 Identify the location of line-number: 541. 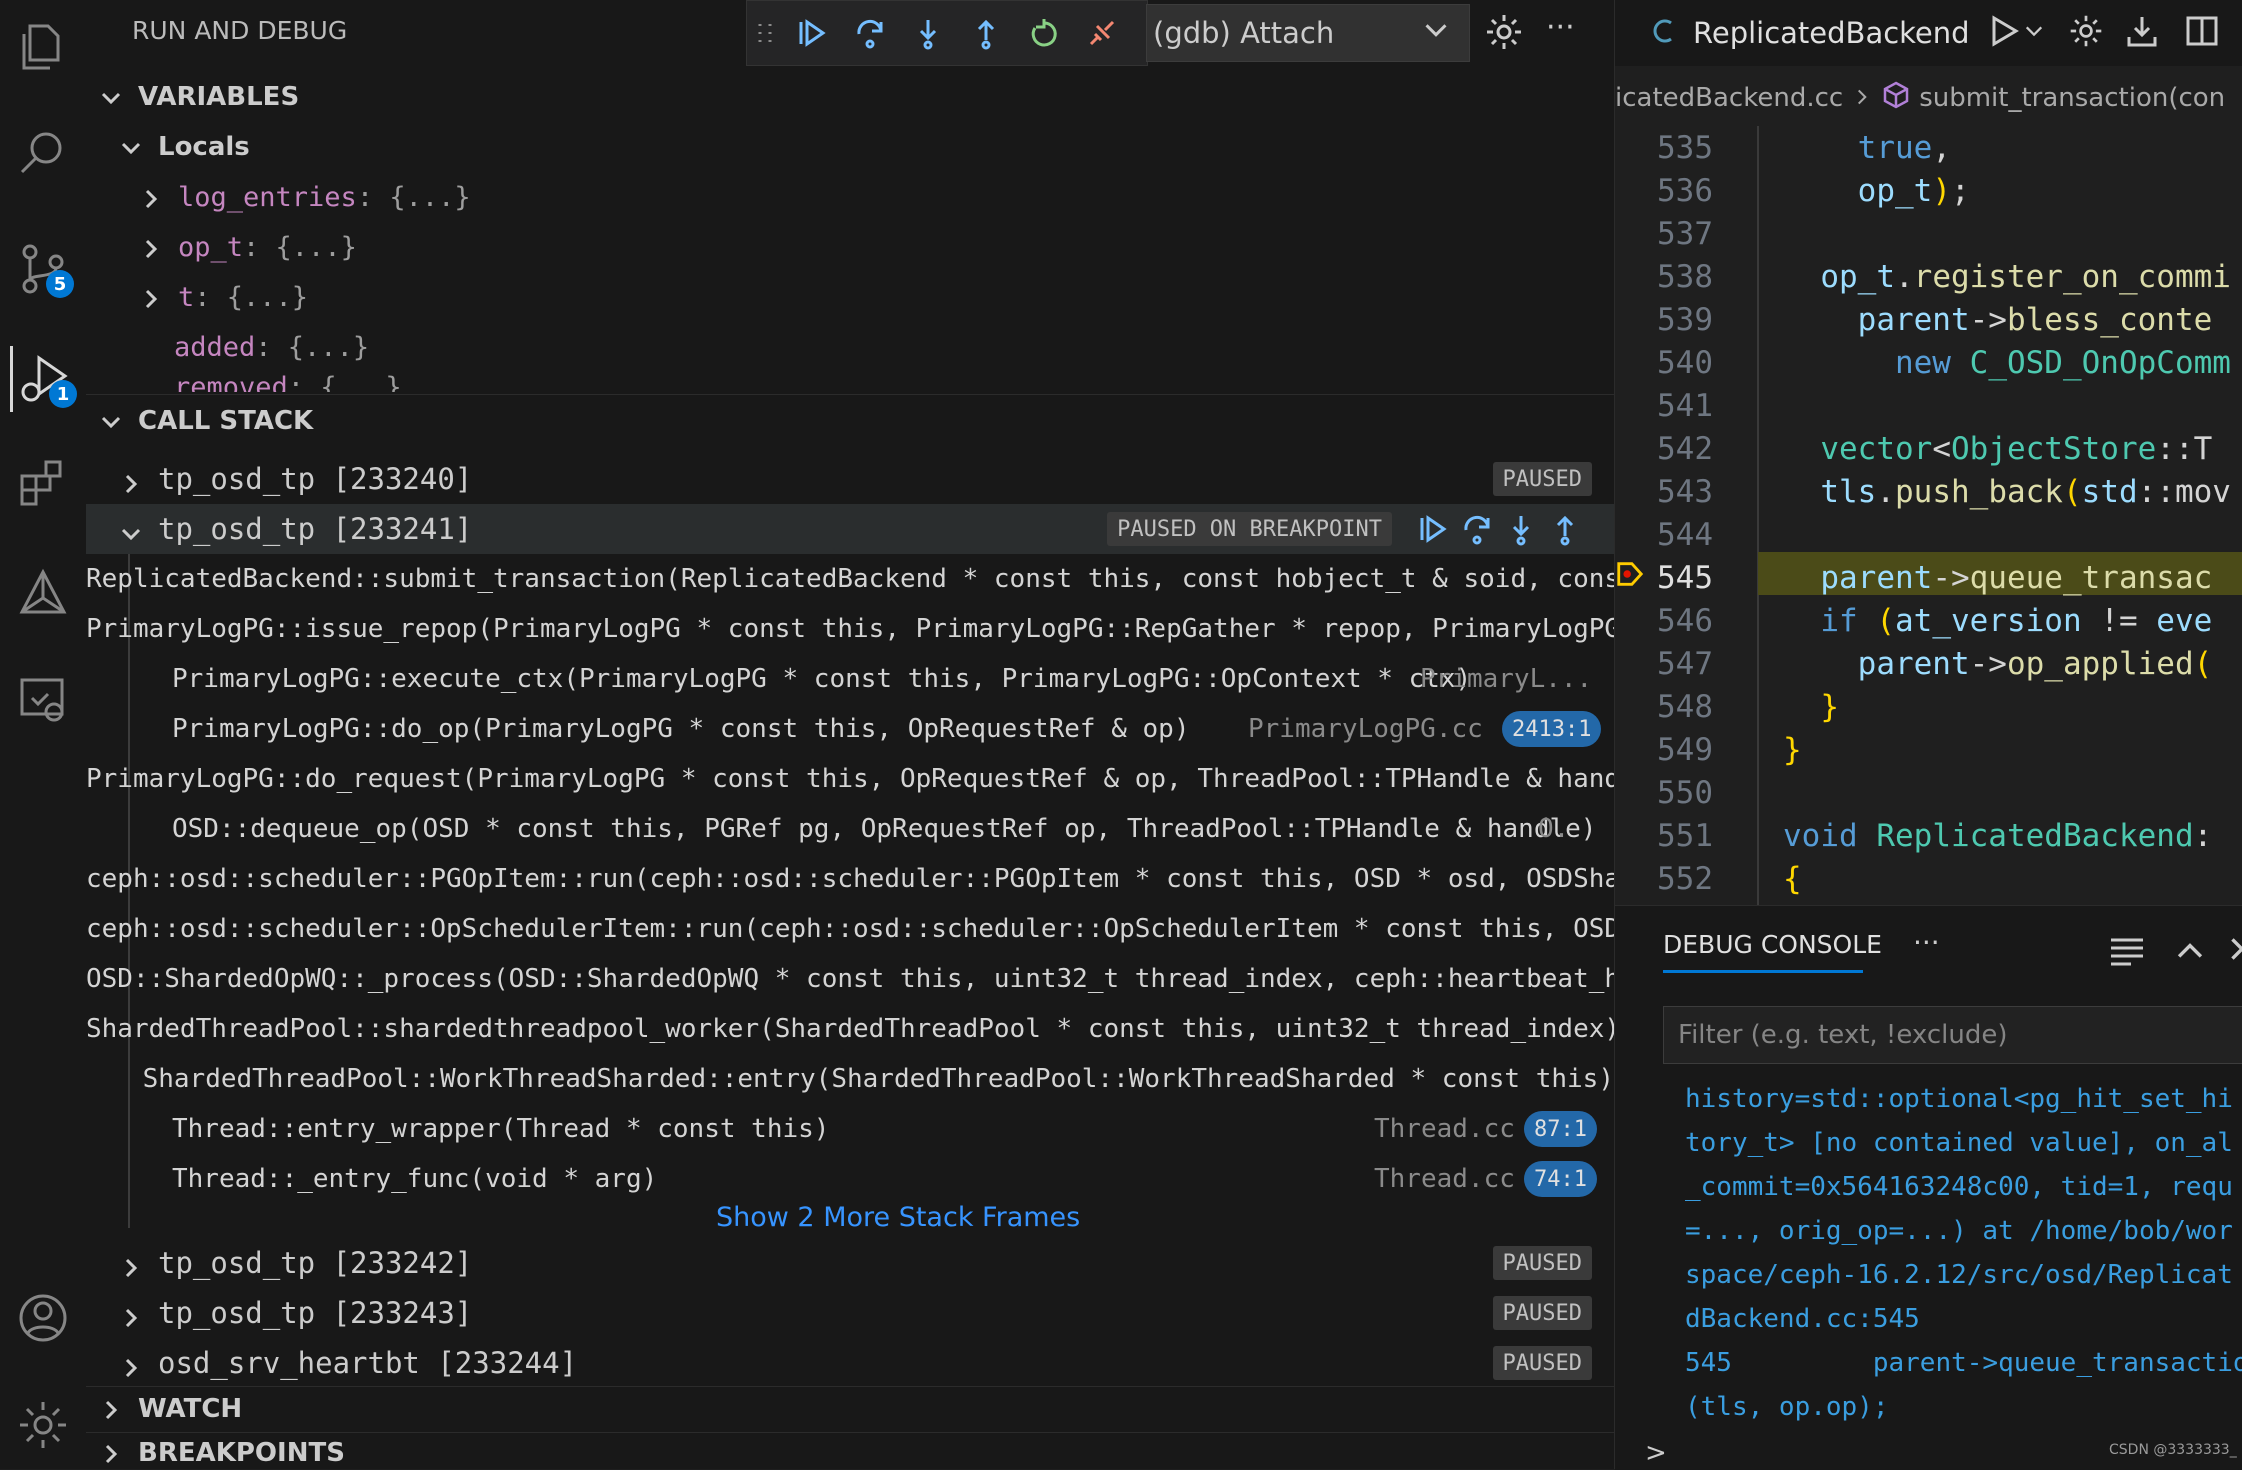
(1675, 406).